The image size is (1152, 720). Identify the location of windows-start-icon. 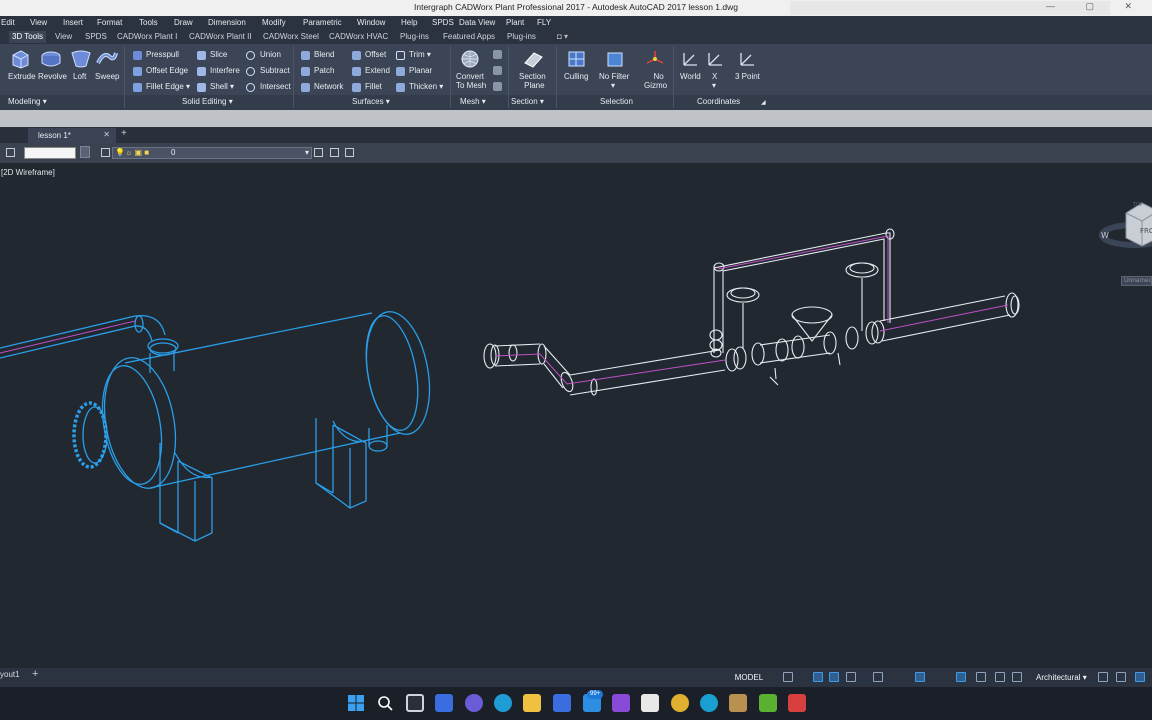
(356, 703).